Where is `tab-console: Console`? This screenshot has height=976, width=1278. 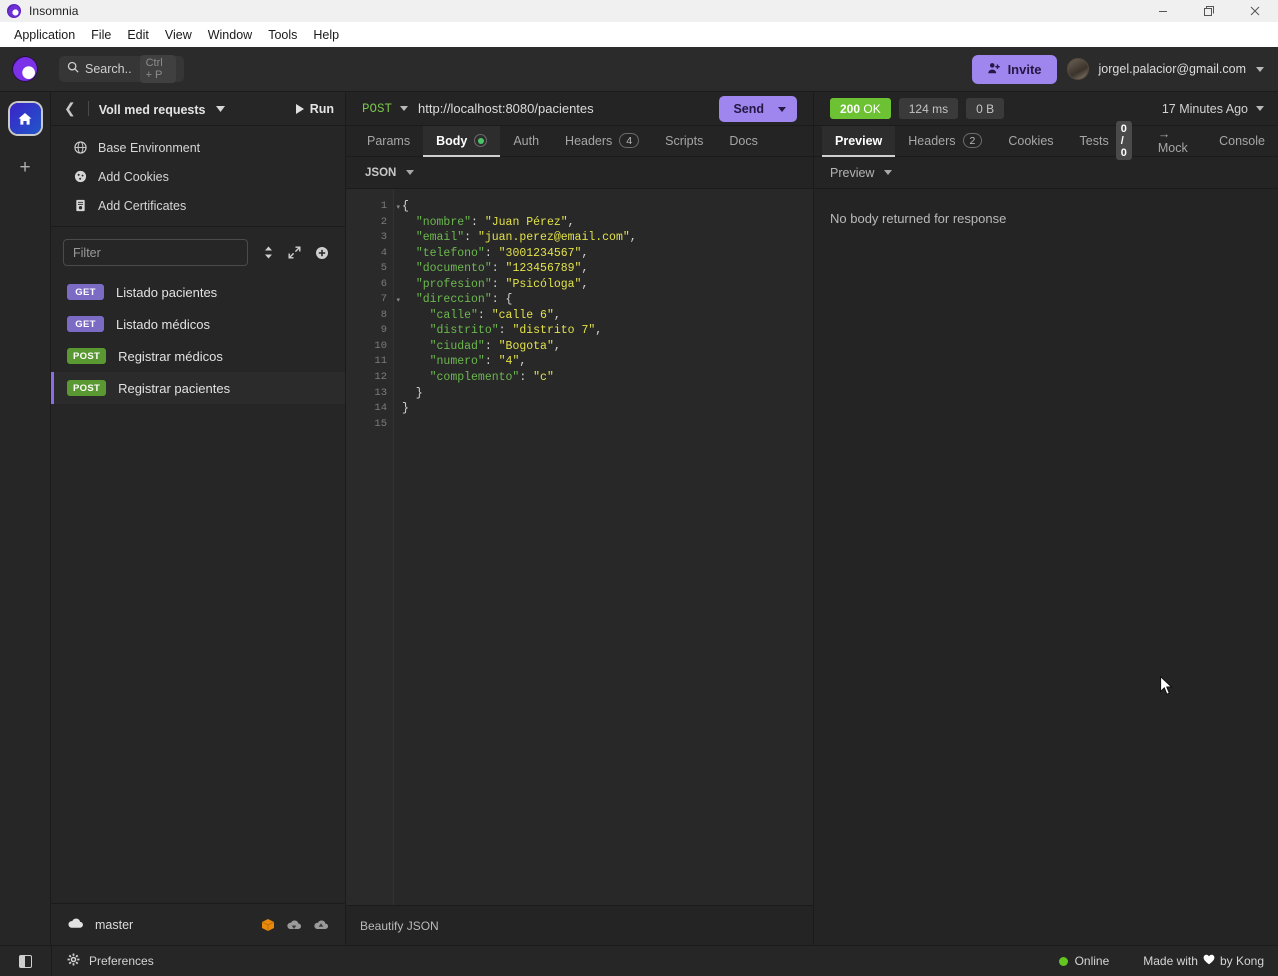
tab-console: Console is located at coordinates (1242, 141).